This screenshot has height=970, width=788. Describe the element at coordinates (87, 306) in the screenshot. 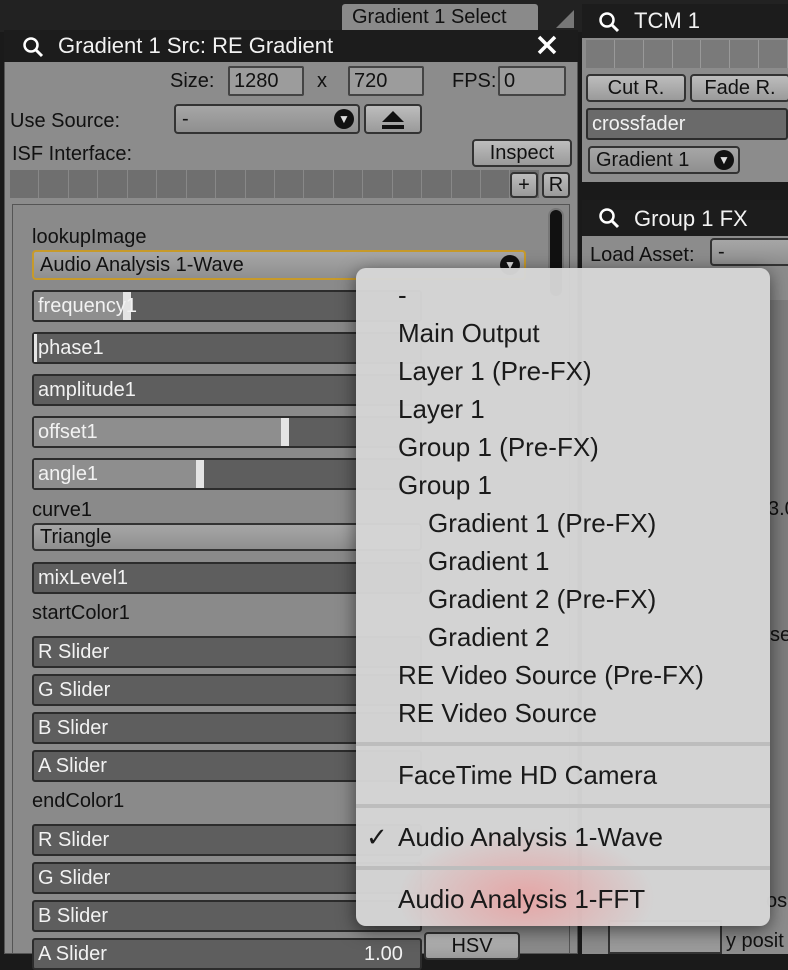

I see `slider-label: frequency1` at that location.